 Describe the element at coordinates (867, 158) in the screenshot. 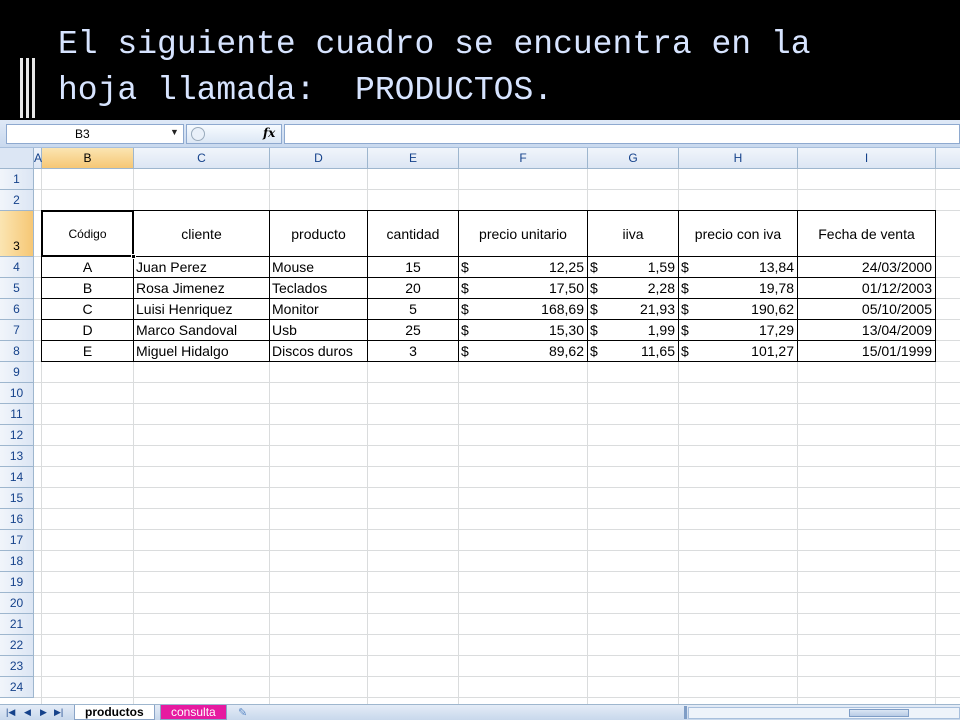

I see `column-header-i: I` at that location.